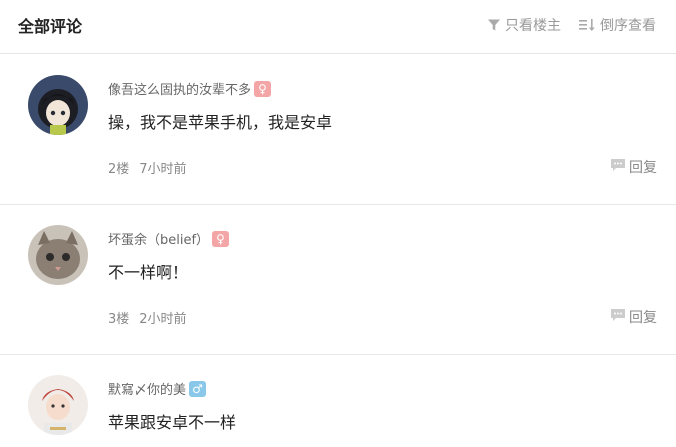 The image size is (676, 447). What do you see at coordinates (180, 90) in the screenshot?
I see `username-text: 像吾这么固执的汝辈不多` at bounding box center [180, 90].